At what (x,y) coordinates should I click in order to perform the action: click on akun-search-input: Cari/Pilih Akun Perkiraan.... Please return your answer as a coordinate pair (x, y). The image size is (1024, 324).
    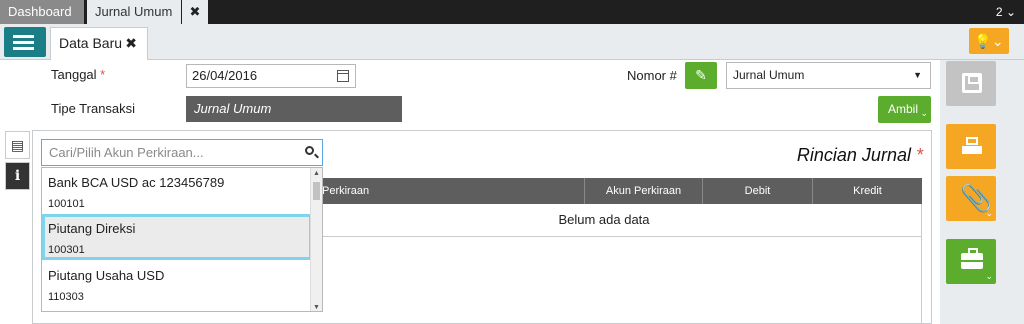
    Looking at the image, I should click on (182, 152).